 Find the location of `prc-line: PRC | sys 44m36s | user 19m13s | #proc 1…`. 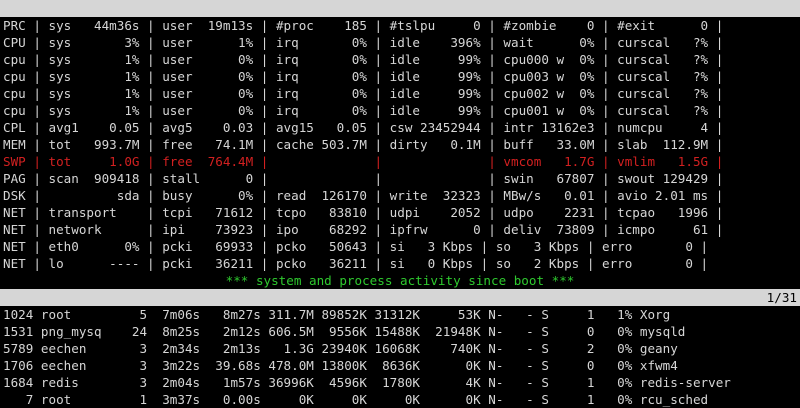

prc-line: PRC | sys 44m36s | user 19m13s | #proc 1… is located at coordinates (363, 25).